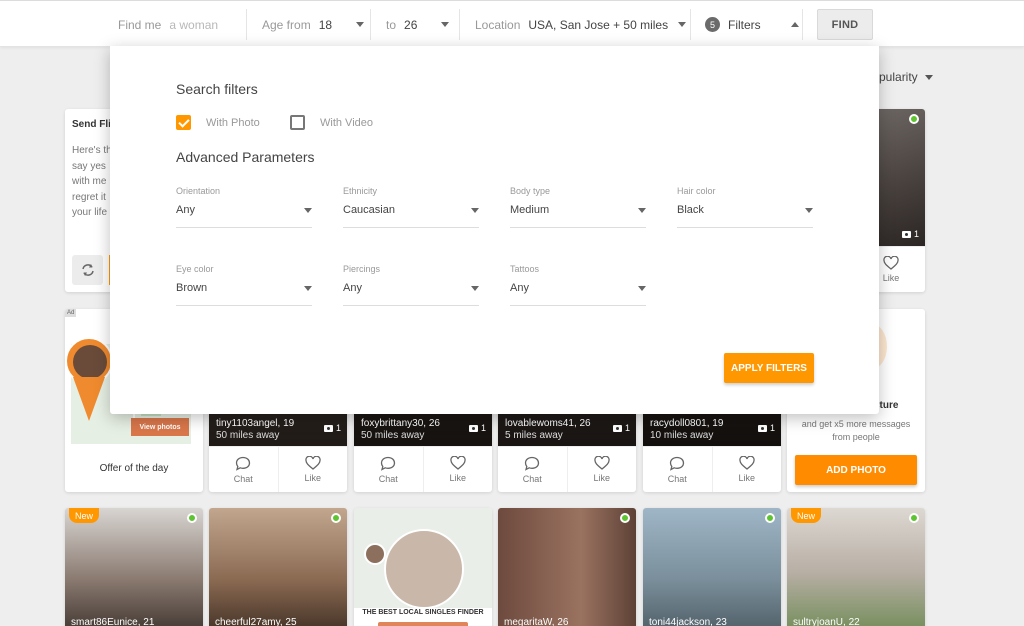  What do you see at coordinates (598, 24) in the screenshot?
I see `location-value: USA, San Jose + 50 miles` at bounding box center [598, 24].